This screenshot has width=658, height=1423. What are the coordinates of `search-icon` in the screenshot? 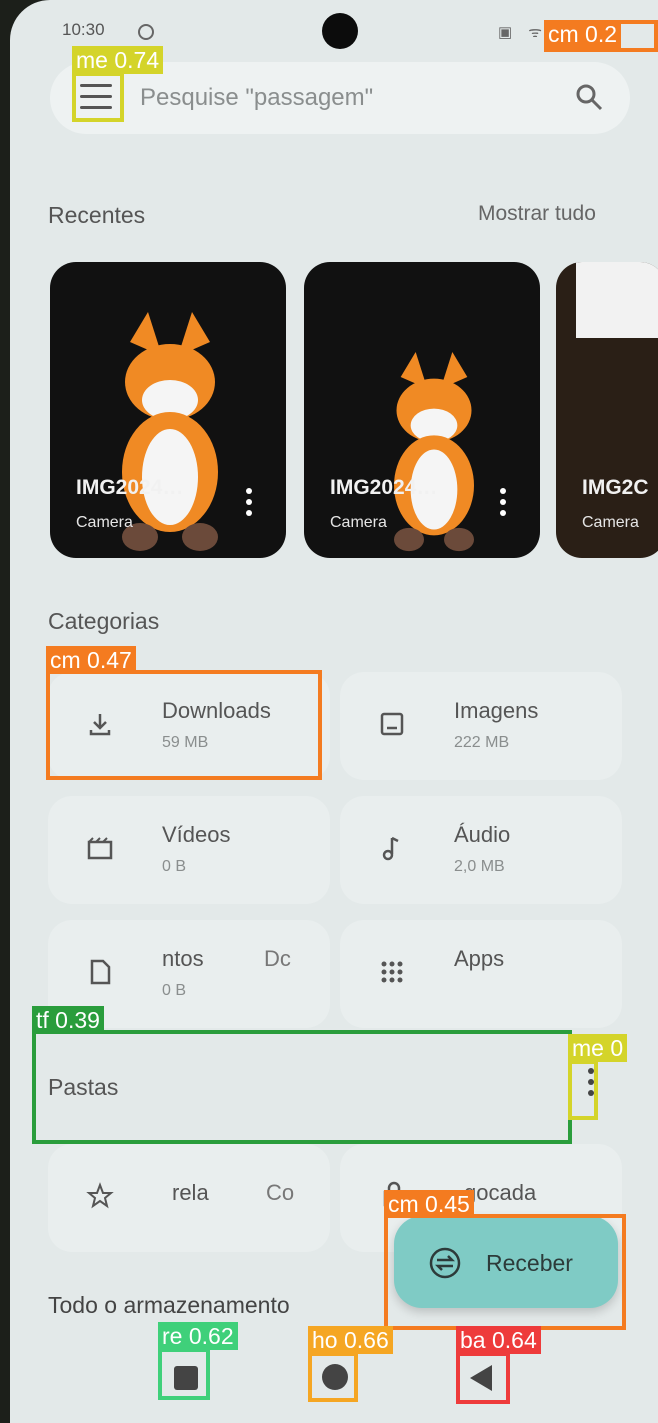 It's located at (589, 97).